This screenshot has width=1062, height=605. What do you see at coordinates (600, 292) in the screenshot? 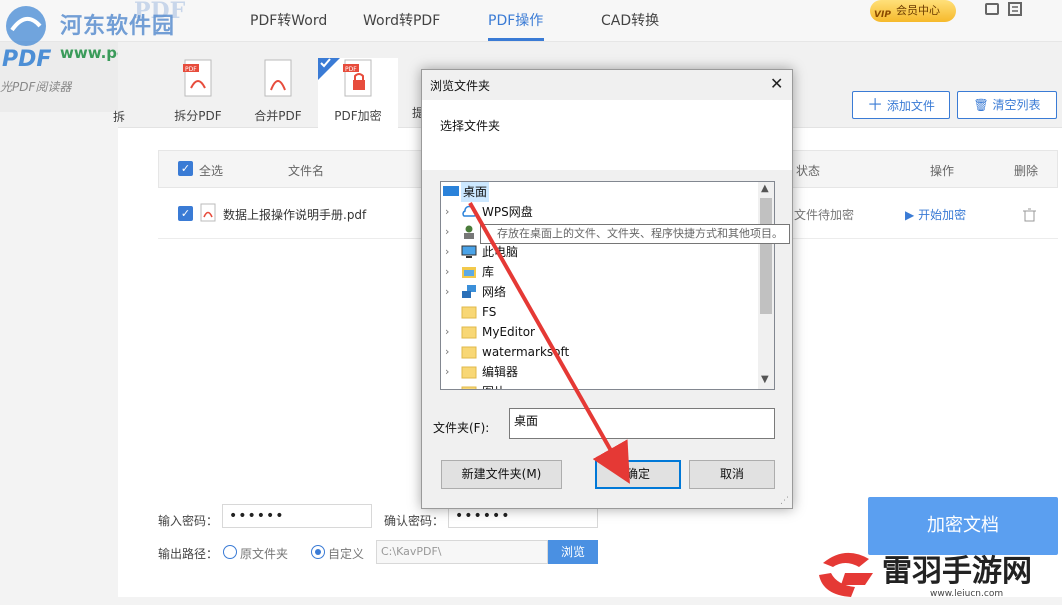
I see `tree-item-network: › 网络` at bounding box center [600, 292].